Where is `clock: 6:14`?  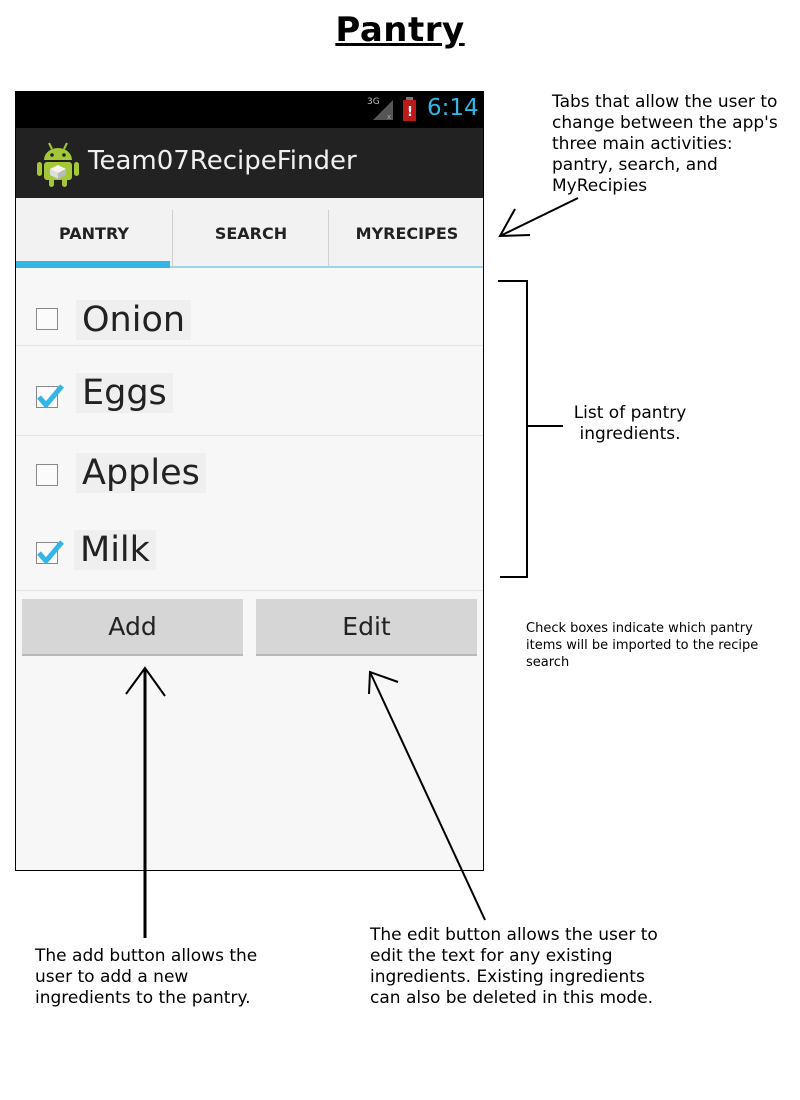
clock: 6:14 is located at coordinates (453, 108).